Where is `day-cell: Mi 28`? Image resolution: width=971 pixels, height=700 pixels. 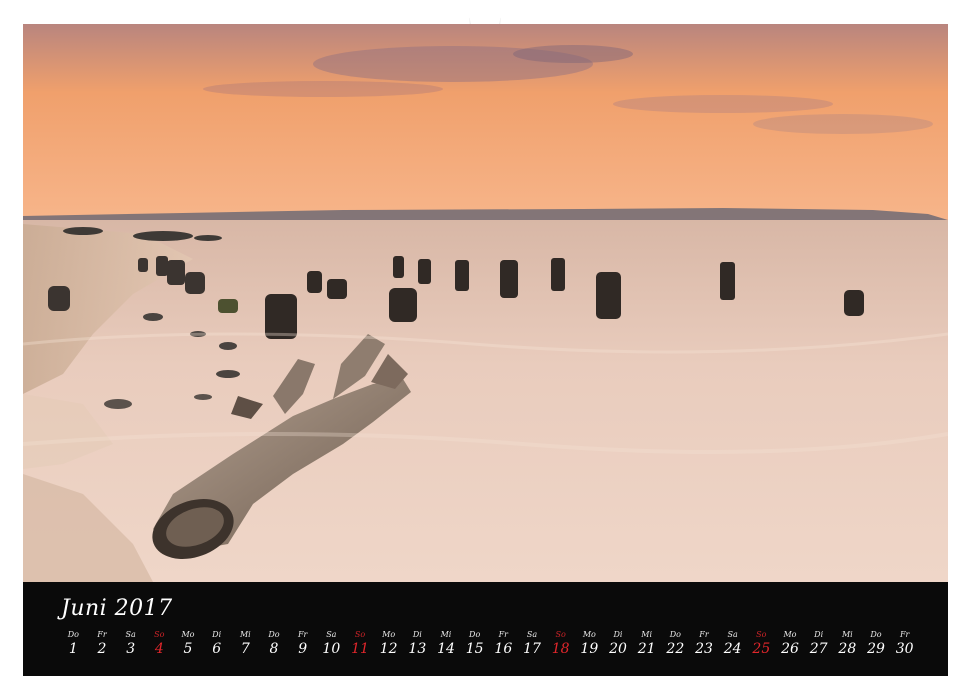
day-cell: Mi 28 is located at coordinates (847, 647).